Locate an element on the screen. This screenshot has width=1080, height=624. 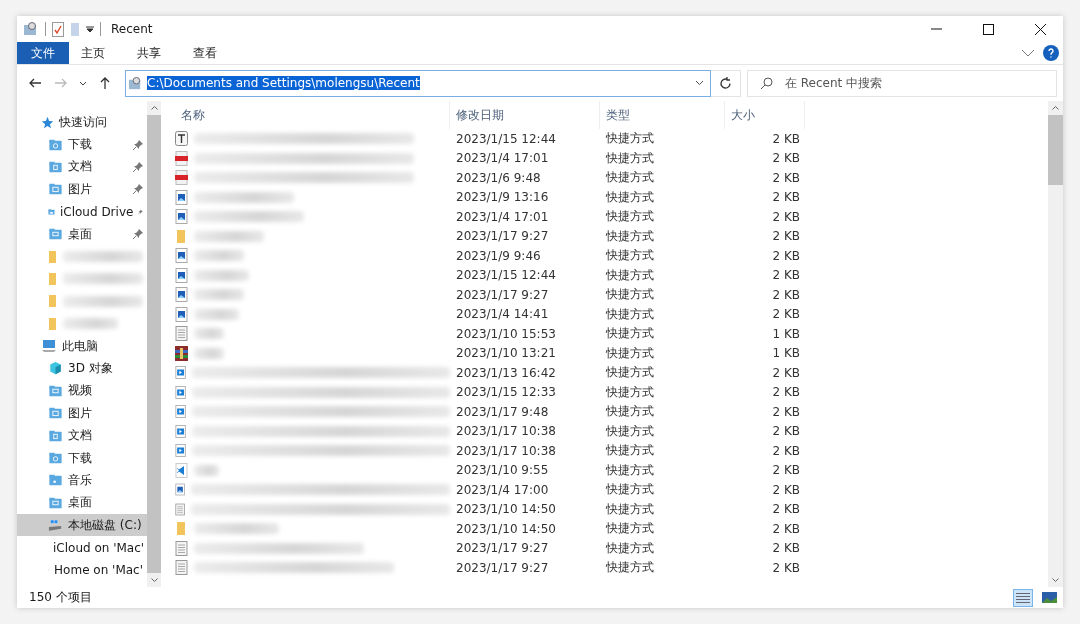
nav-section: 快速访问 is located at coordinates (82, 122).